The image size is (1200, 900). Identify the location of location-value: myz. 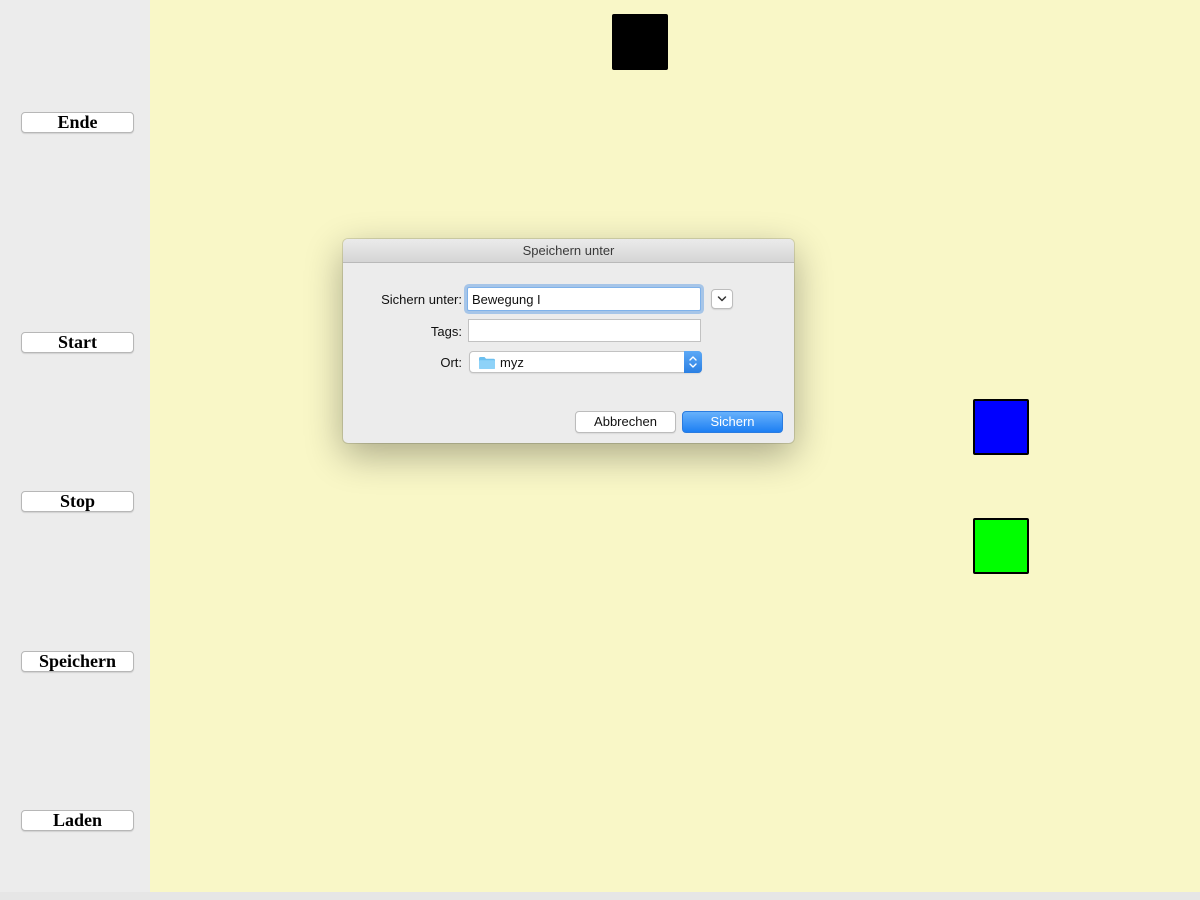
(512, 362).